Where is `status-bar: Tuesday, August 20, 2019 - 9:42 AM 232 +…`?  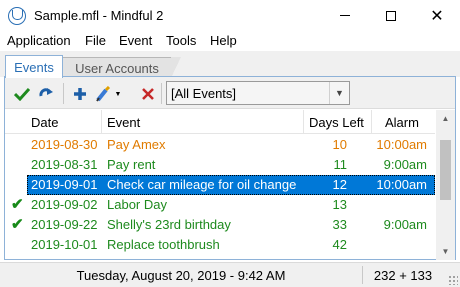 status-bar: Tuesday, August 20, 2019 - 9:42 AM 232 +… is located at coordinates (230, 274).